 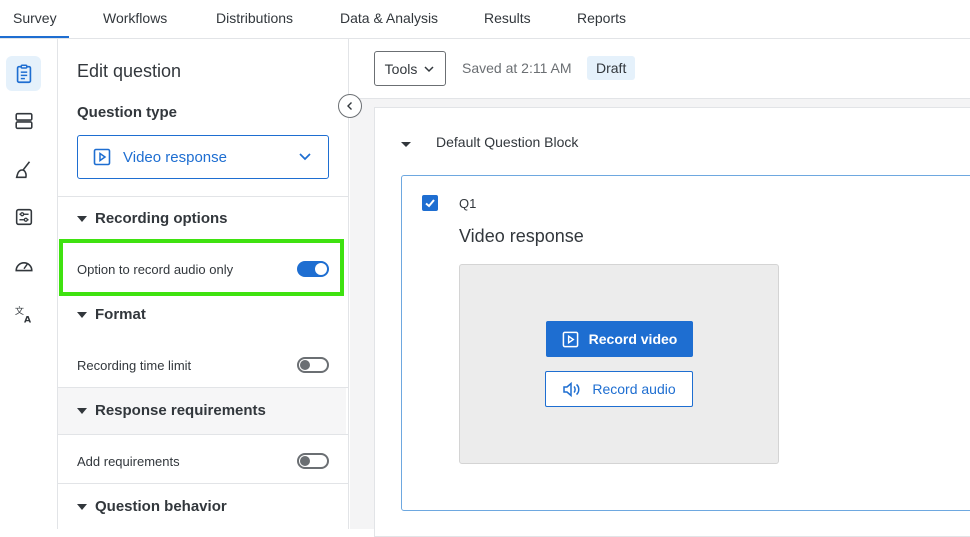 I want to click on tab-reports: Reports, so click(x=601, y=19).